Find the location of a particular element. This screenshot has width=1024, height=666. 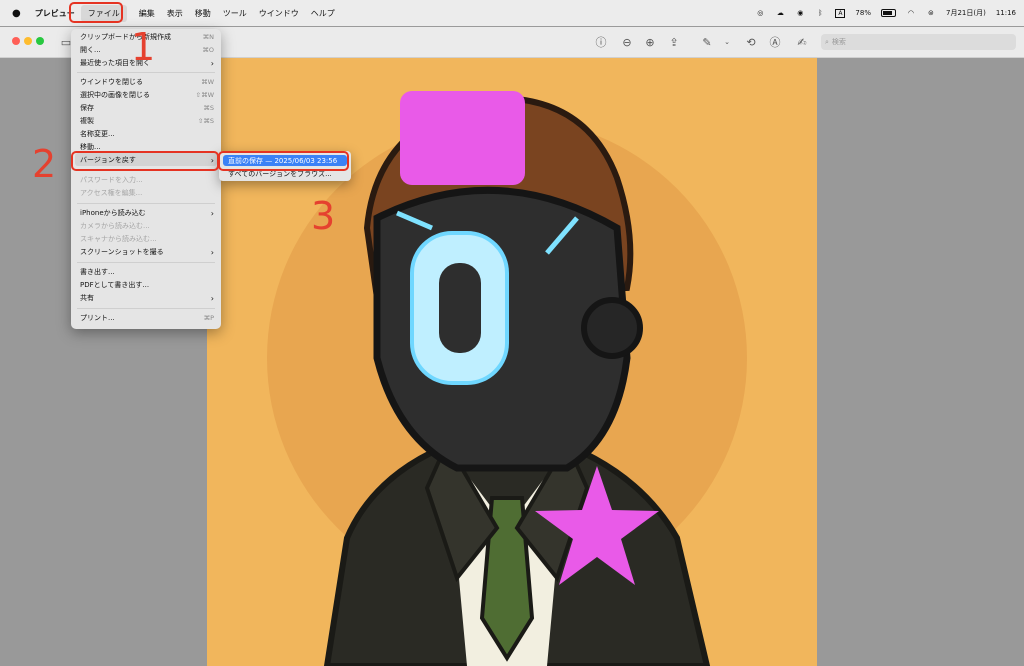

menu-item-share: 共有 › is located at coordinates (147, 298).